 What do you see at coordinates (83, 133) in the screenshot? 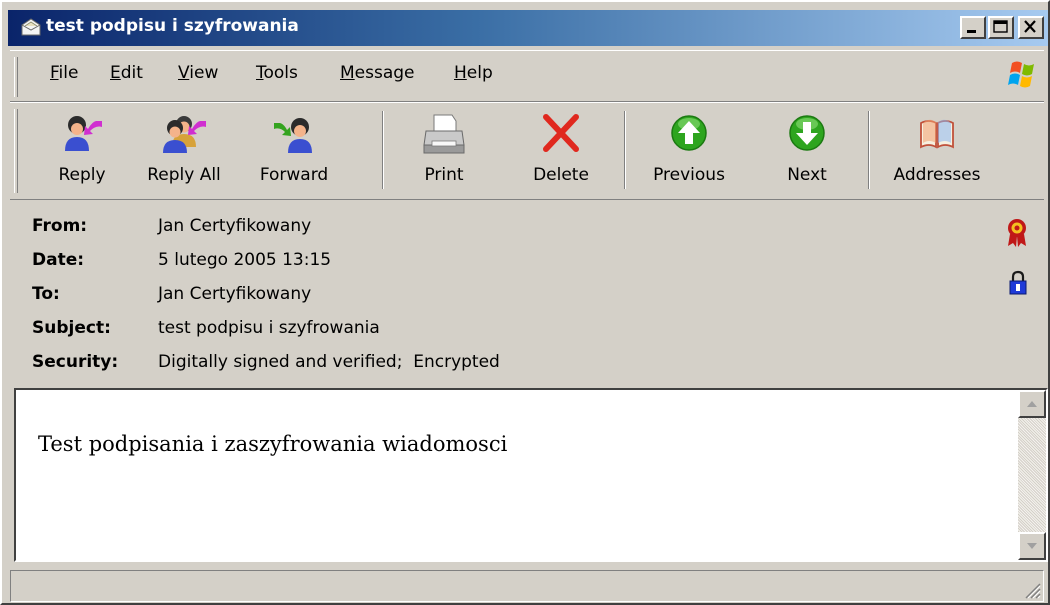
I see `reply-icon` at bounding box center [83, 133].